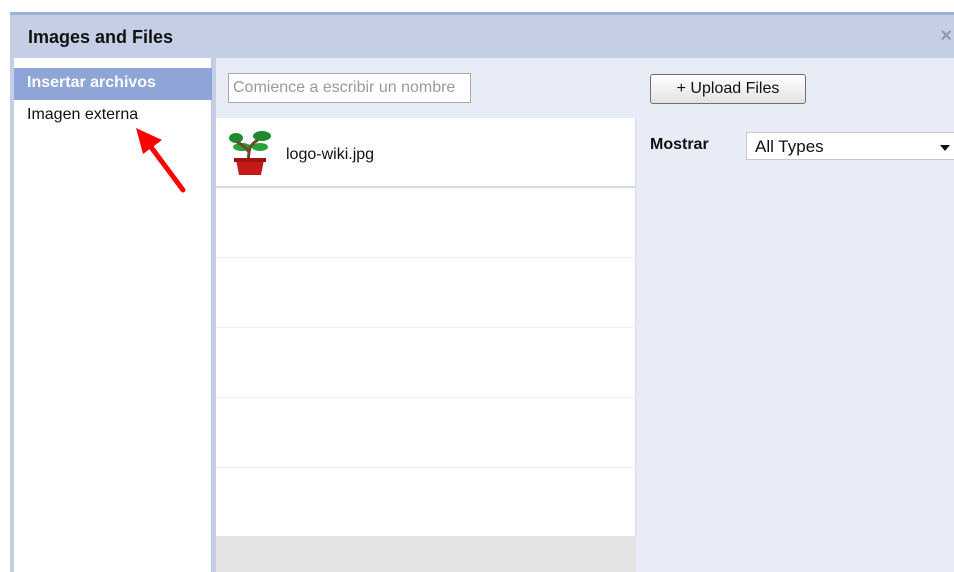  I want to click on dialog-titlebar: Images and Files ×, so click(482, 35).